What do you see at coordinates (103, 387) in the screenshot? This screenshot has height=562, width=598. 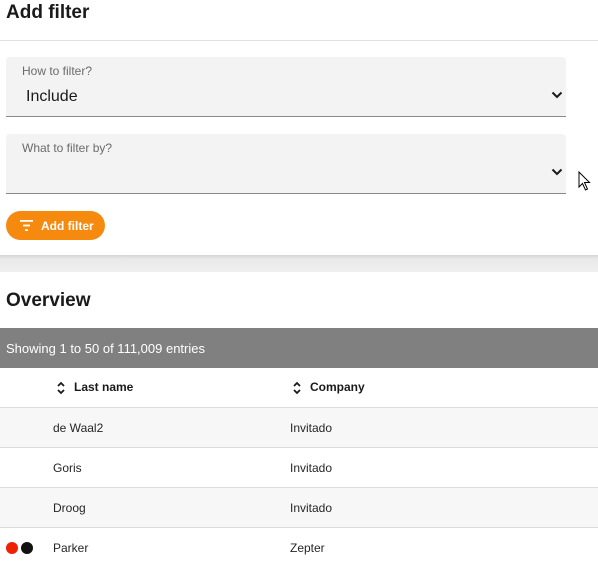 I see `column-header-last-name: Last name` at bounding box center [103, 387].